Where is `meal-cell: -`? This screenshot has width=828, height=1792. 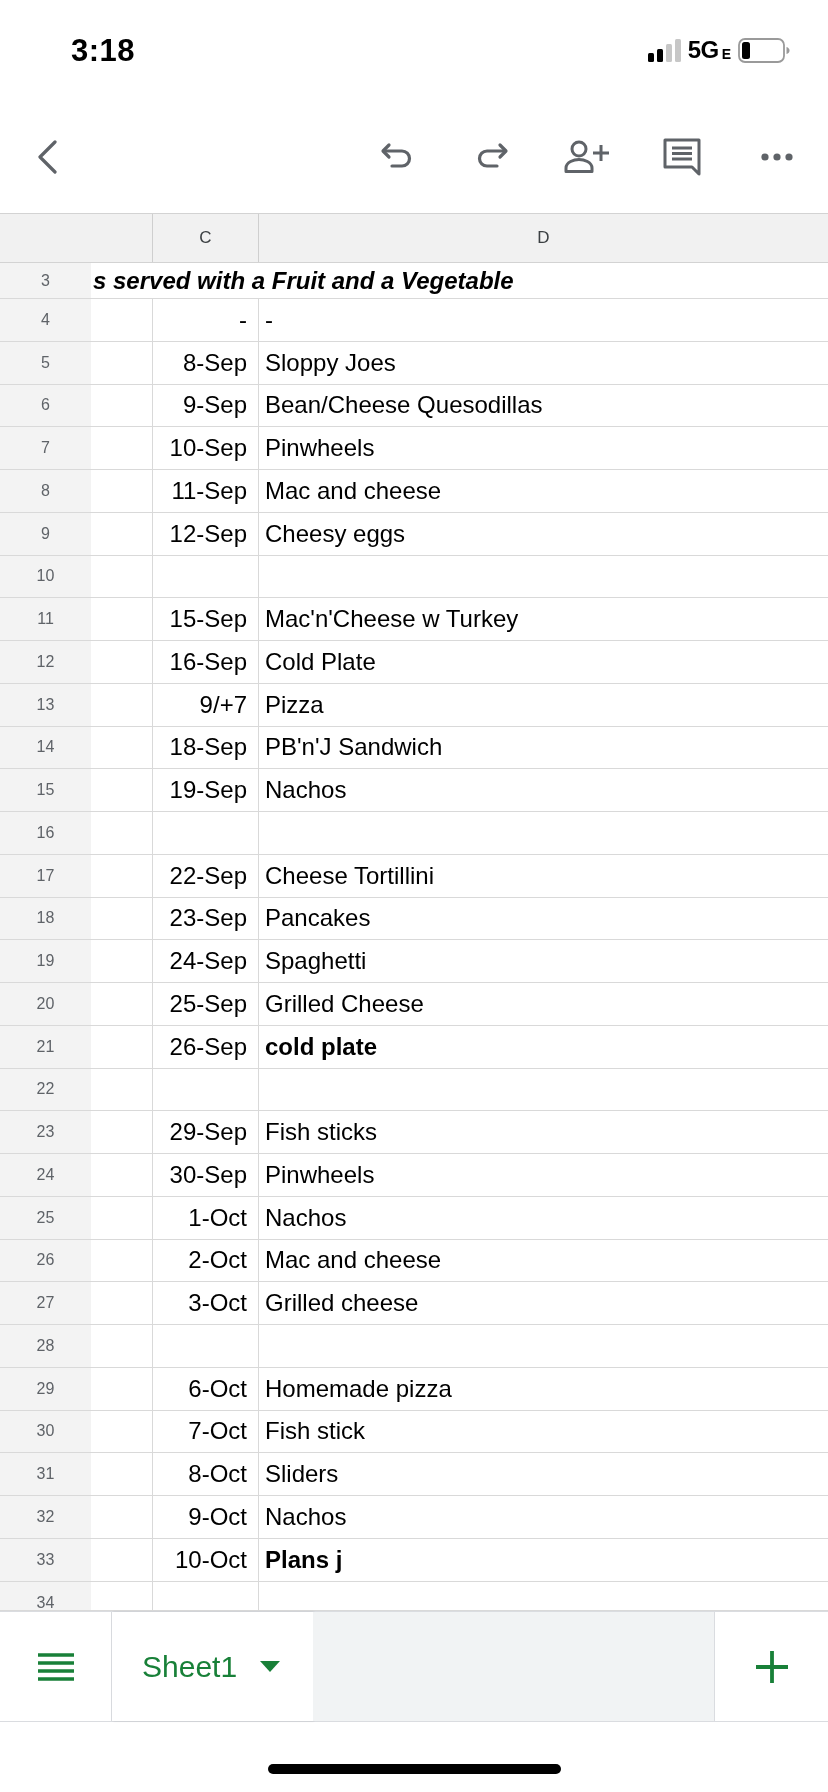 meal-cell: - is located at coordinates (543, 320).